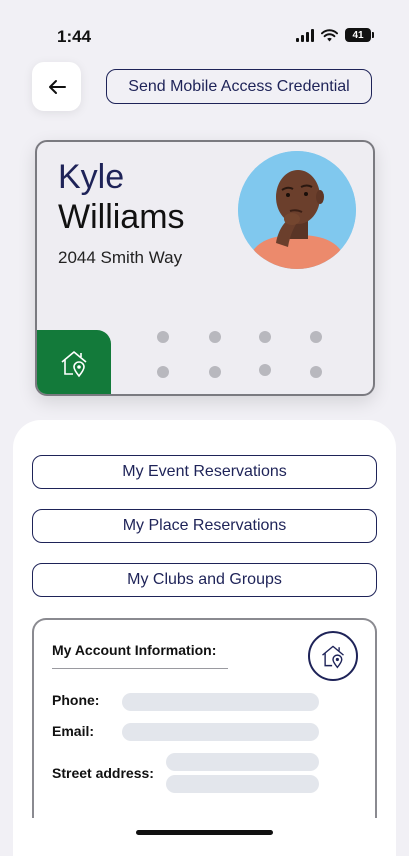 The height and width of the screenshot is (856, 409). I want to click on status-icons: 41, so click(335, 35).